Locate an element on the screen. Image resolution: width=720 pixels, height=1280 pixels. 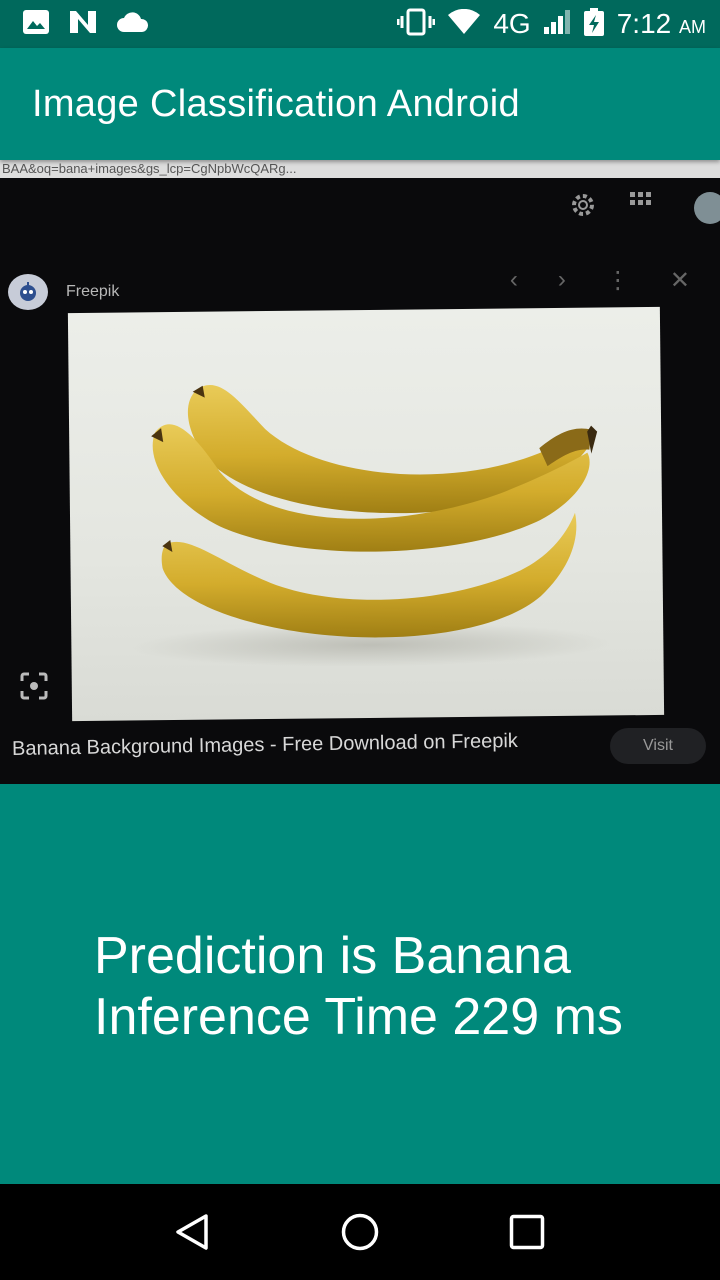
visit-button: Visit is located at coordinates (658, 746).